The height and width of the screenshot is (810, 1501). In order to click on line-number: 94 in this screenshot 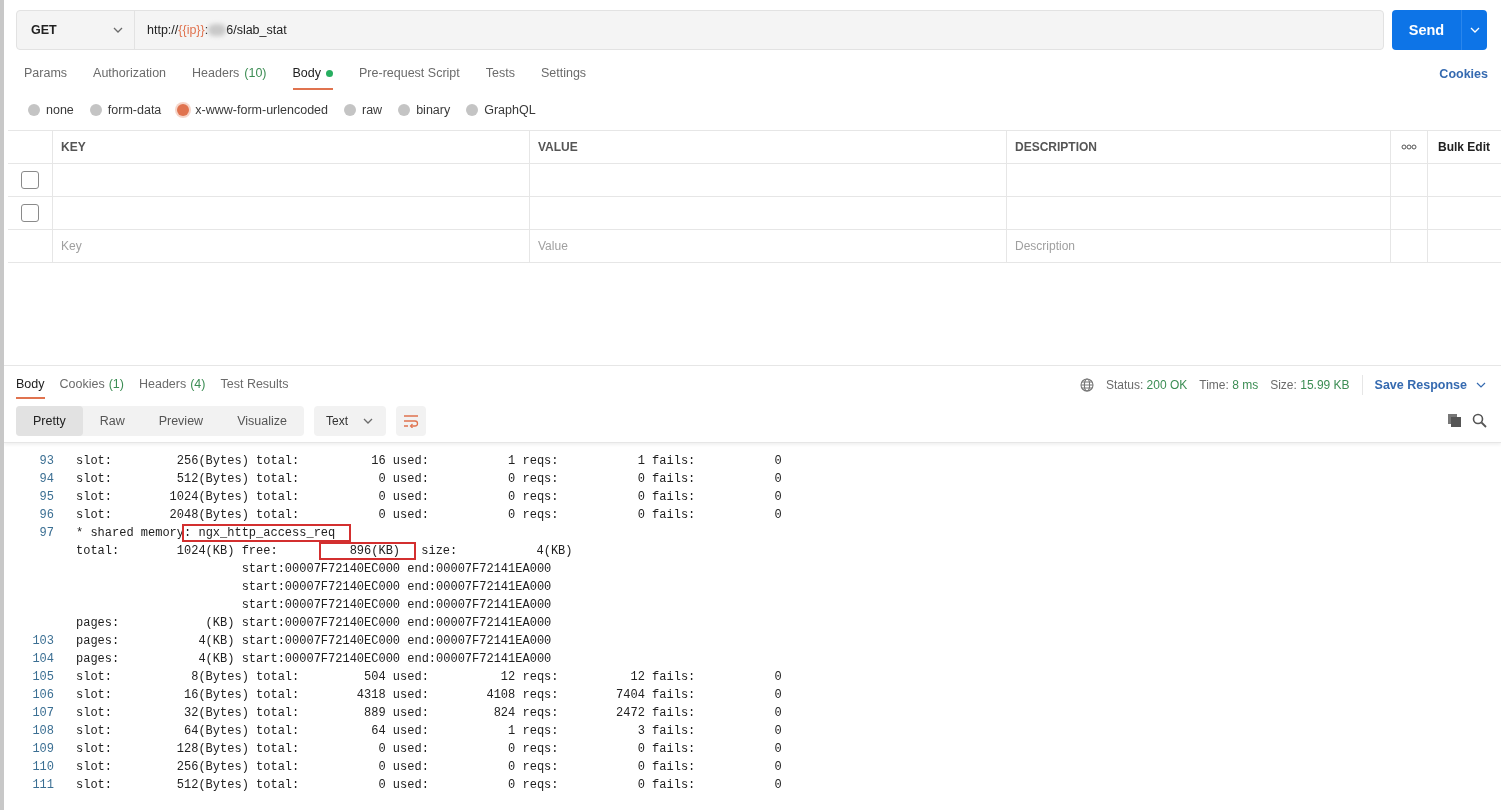, I will do `click(46, 479)`.